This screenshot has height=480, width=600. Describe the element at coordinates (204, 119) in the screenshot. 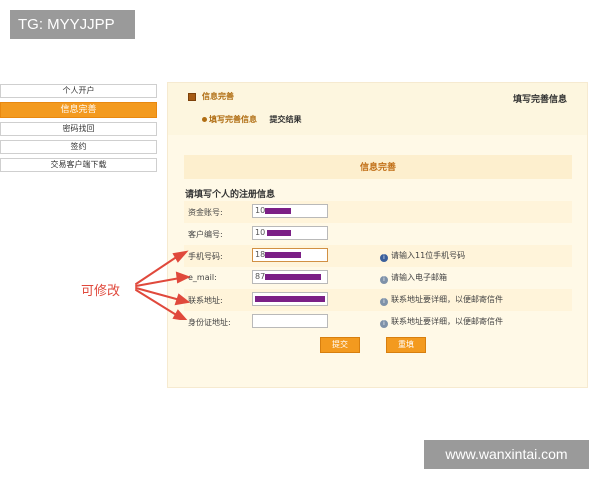

I see `dot-icon` at that location.